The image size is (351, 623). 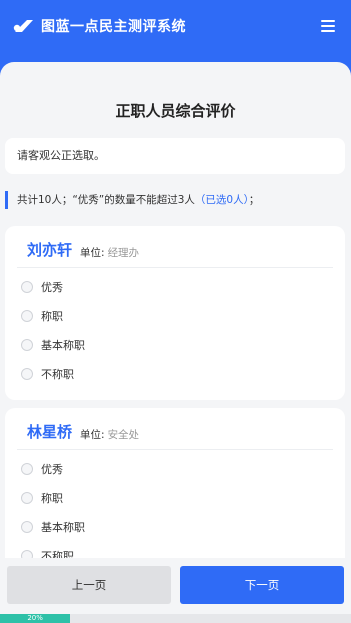 What do you see at coordinates (24, 26) in the screenshot?
I see `brand-logo-icon` at bounding box center [24, 26].